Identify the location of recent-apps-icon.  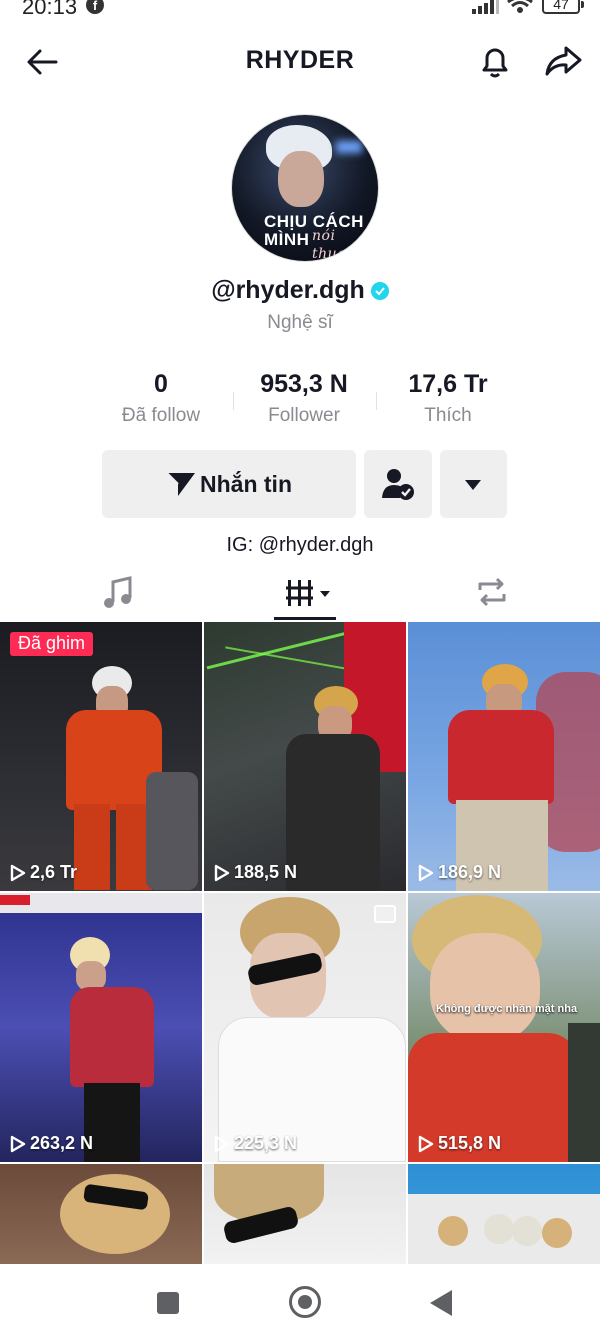
(168, 1303).